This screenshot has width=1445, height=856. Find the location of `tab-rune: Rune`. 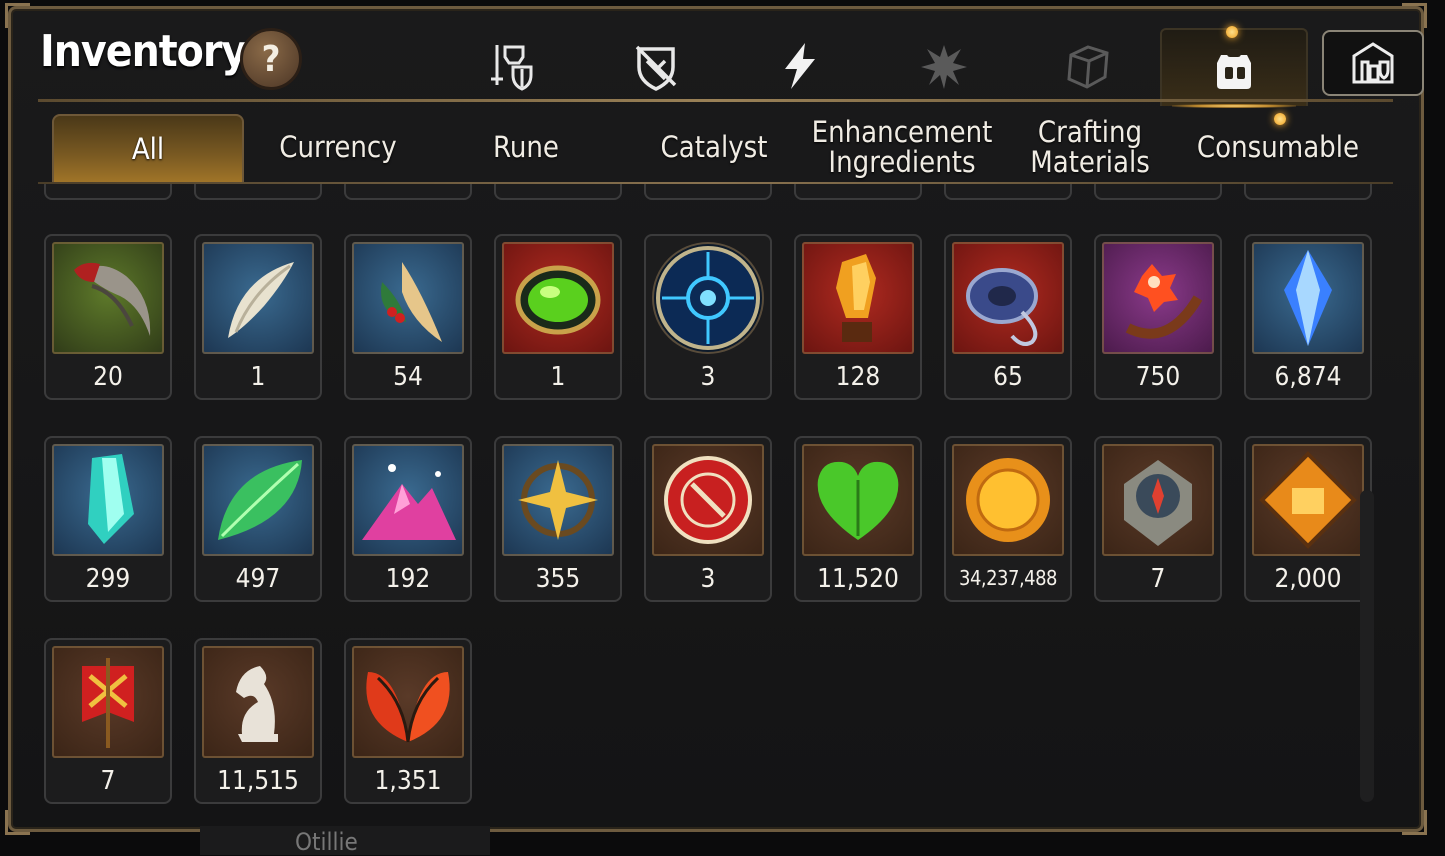

tab-rune: Rune is located at coordinates (526, 147).